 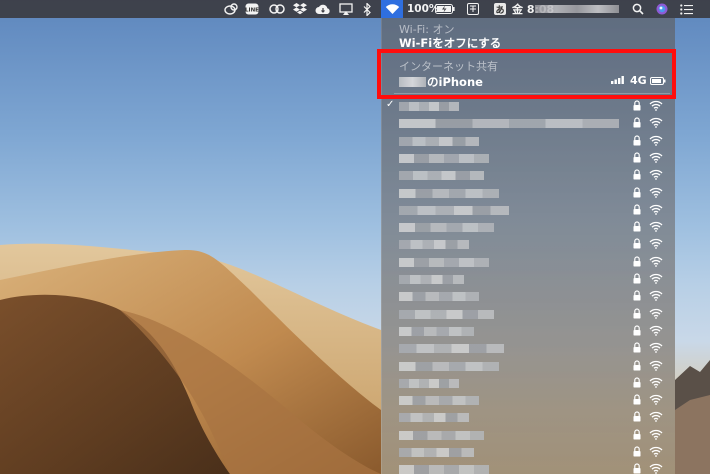 What do you see at coordinates (686, 9) in the screenshot?
I see `notification-center-icon` at bounding box center [686, 9].